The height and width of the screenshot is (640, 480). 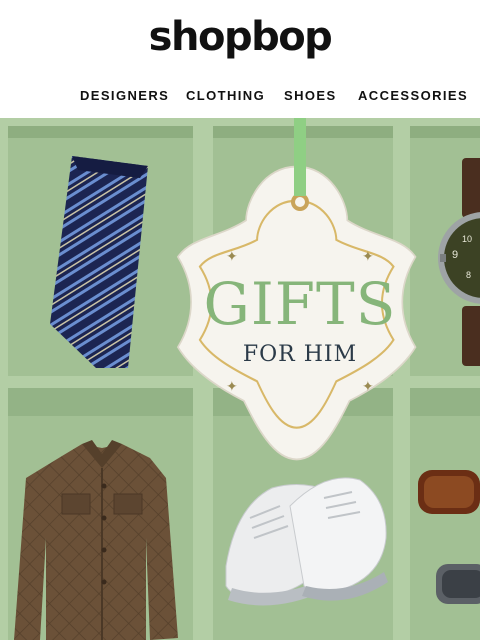 What do you see at coordinates (124, 95) in the screenshot?
I see `nav-item-designers: DESIGNERS` at bounding box center [124, 95].